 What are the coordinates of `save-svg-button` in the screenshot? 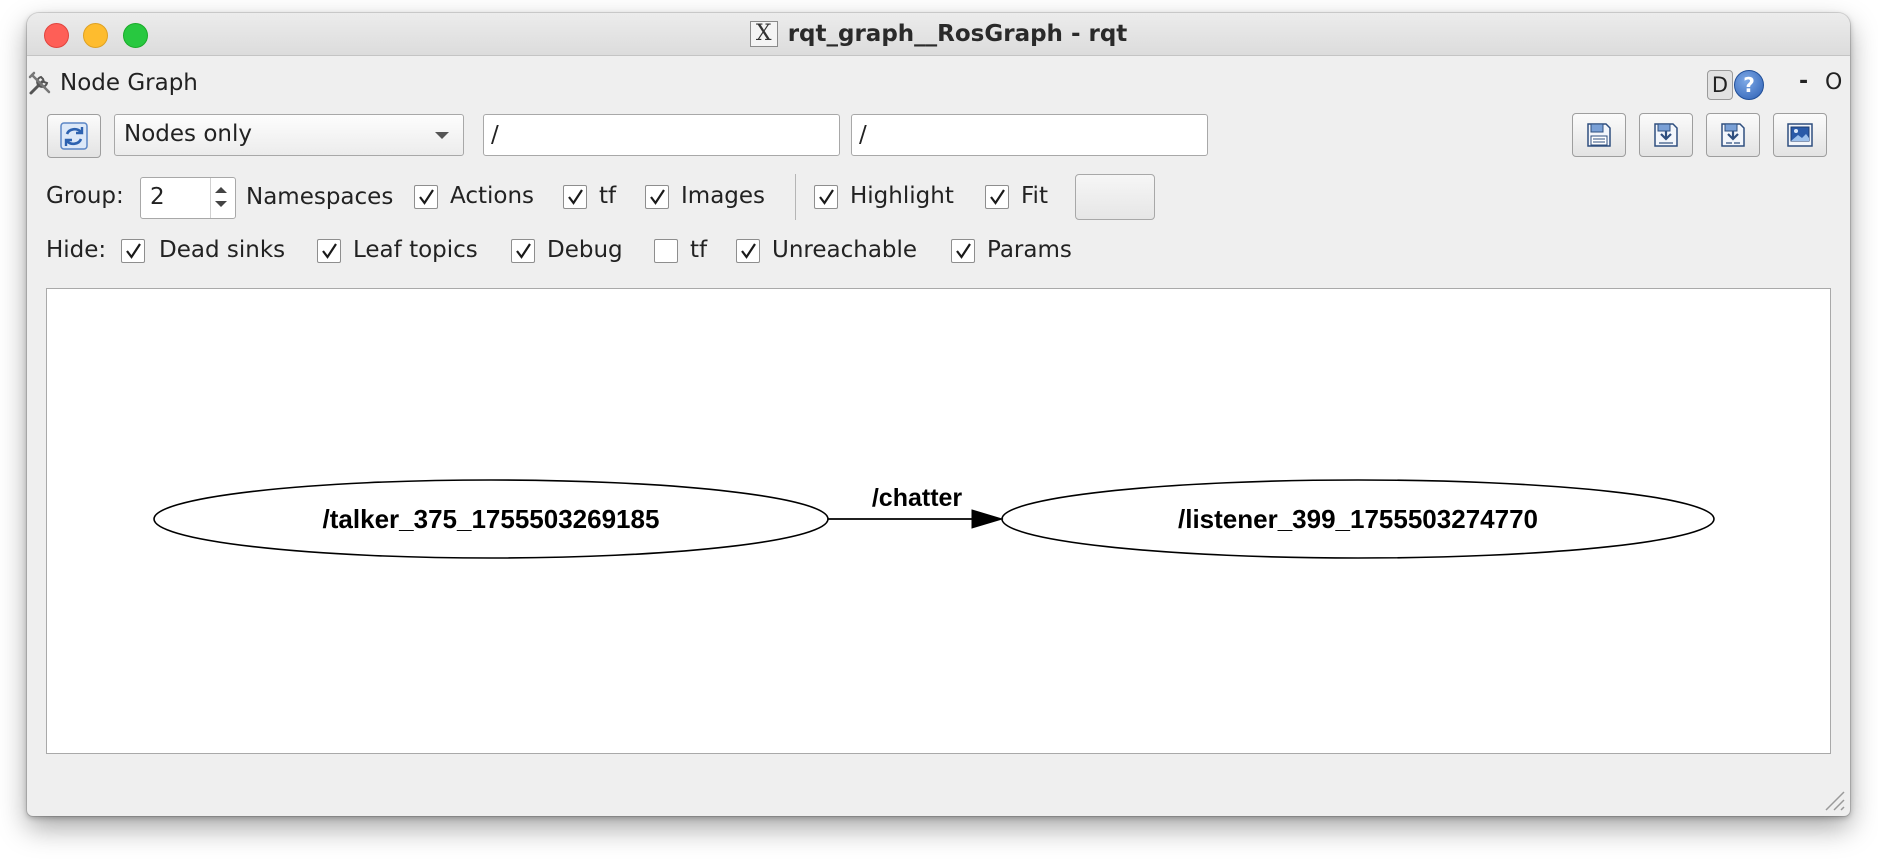 It's located at (1733, 135).